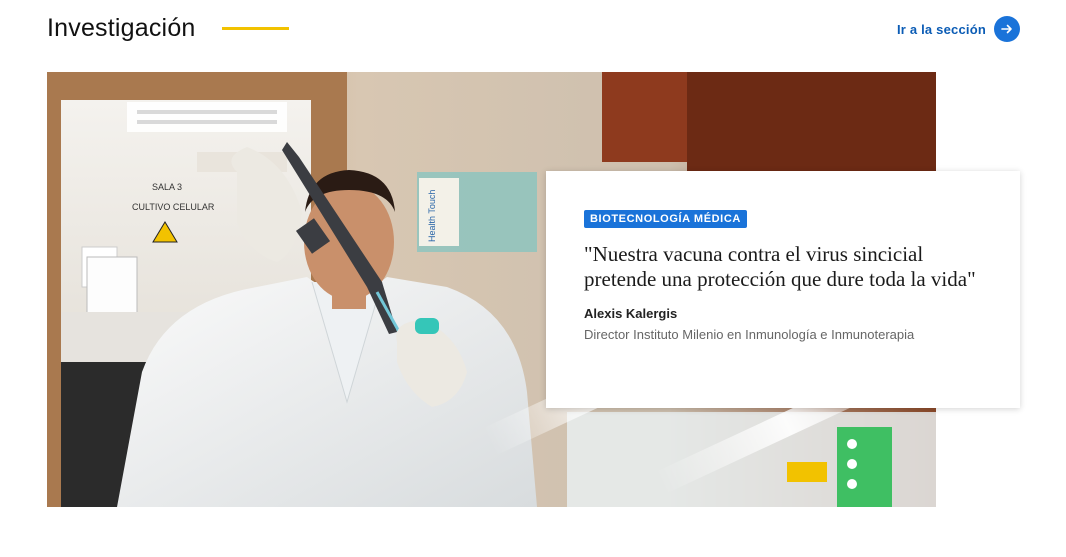  Describe the element at coordinates (533, 30) in the screenshot. I see `section-header: Investigación Ir a la sección` at that location.